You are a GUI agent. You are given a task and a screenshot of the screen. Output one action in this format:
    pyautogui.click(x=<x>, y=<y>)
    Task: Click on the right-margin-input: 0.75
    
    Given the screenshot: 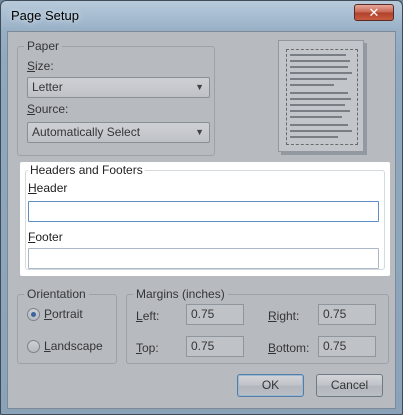 What is the action you would take?
    pyautogui.click(x=347, y=314)
    